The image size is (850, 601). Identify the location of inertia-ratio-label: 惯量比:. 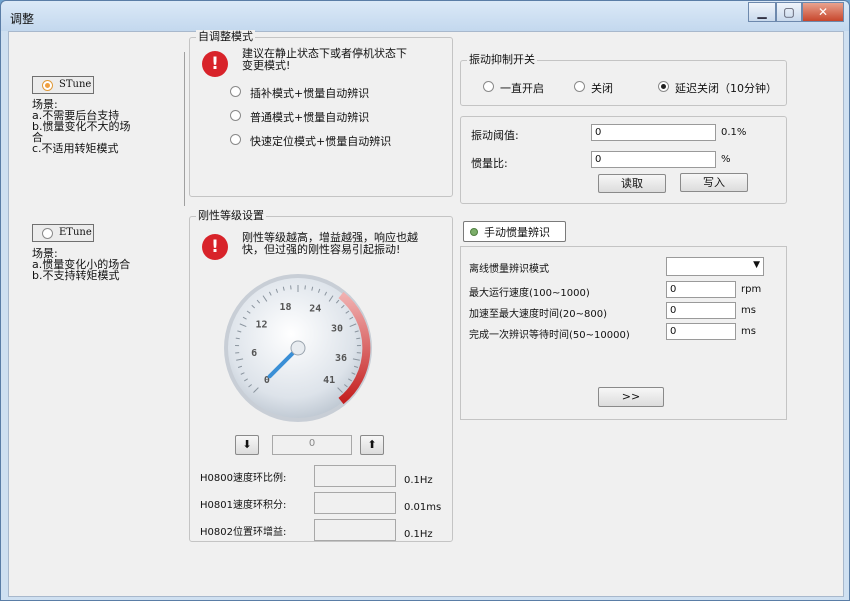
(489, 163).